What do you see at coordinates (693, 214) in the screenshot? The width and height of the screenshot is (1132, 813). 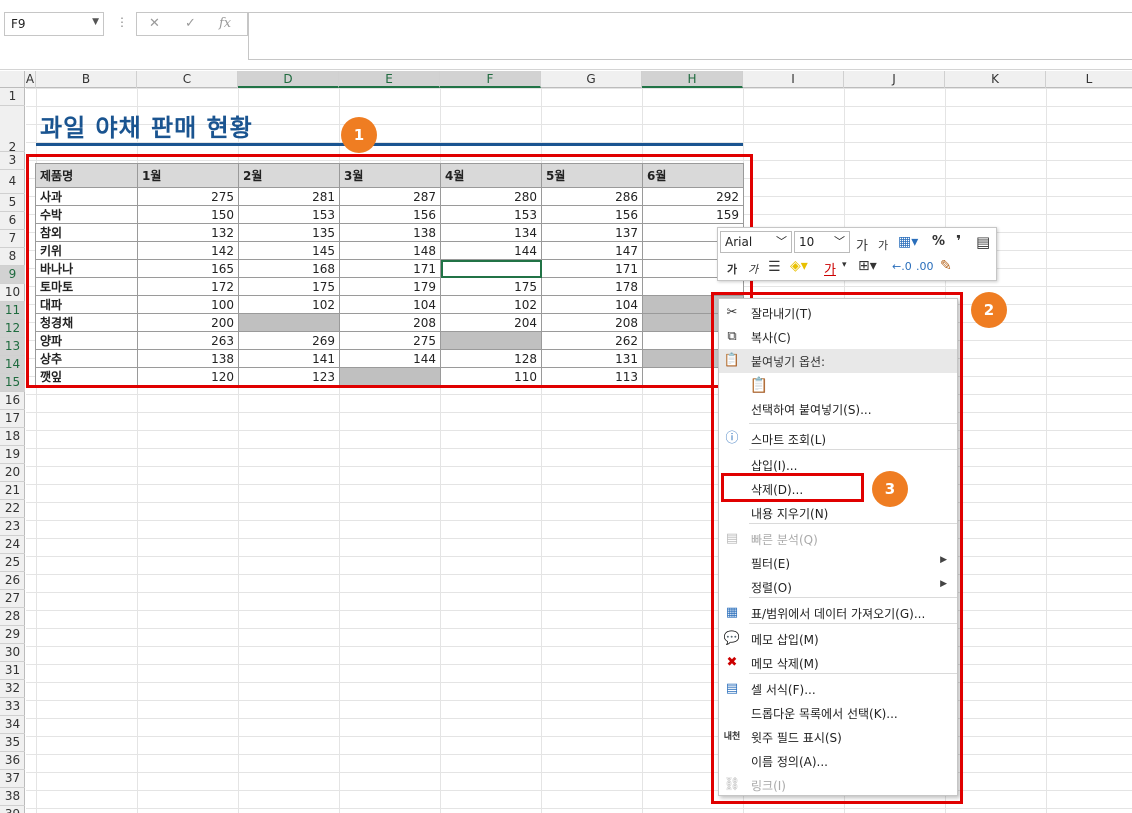 I see `value-cell: 159` at bounding box center [693, 214].